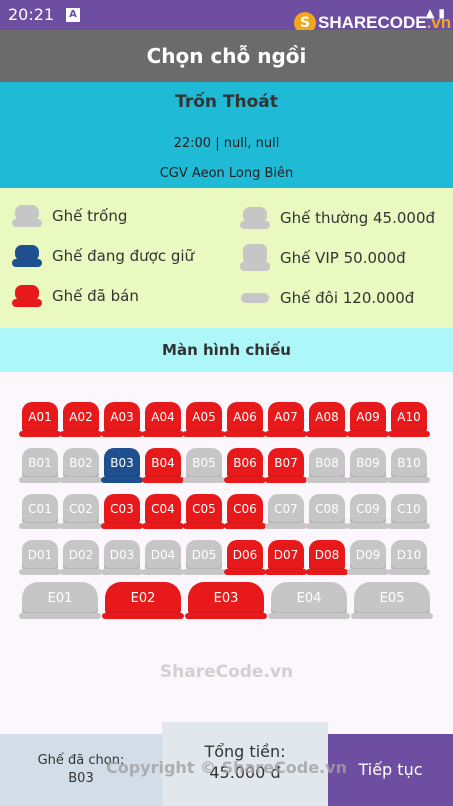 Image resolution: width=453 pixels, height=806 pixels. I want to click on seat-c01: C01, so click(40, 511).